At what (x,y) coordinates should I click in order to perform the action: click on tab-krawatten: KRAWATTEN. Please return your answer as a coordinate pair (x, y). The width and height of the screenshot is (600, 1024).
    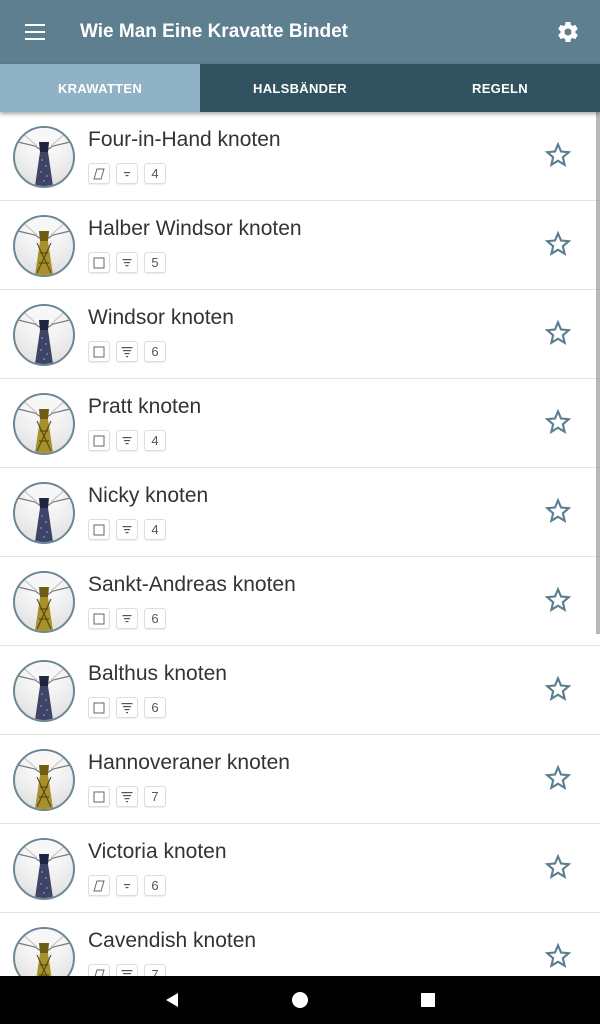
    Looking at the image, I should click on (100, 88).